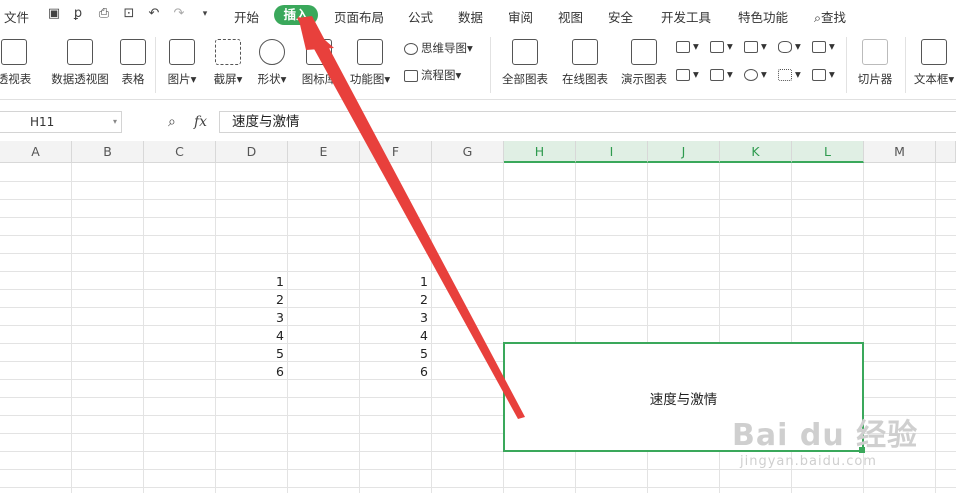 This screenshot has height=493, width=956. What do you see at coordinates (828, 152) in the screenshot?
I see `column-header-l: L` at bounding box center [828, 152].